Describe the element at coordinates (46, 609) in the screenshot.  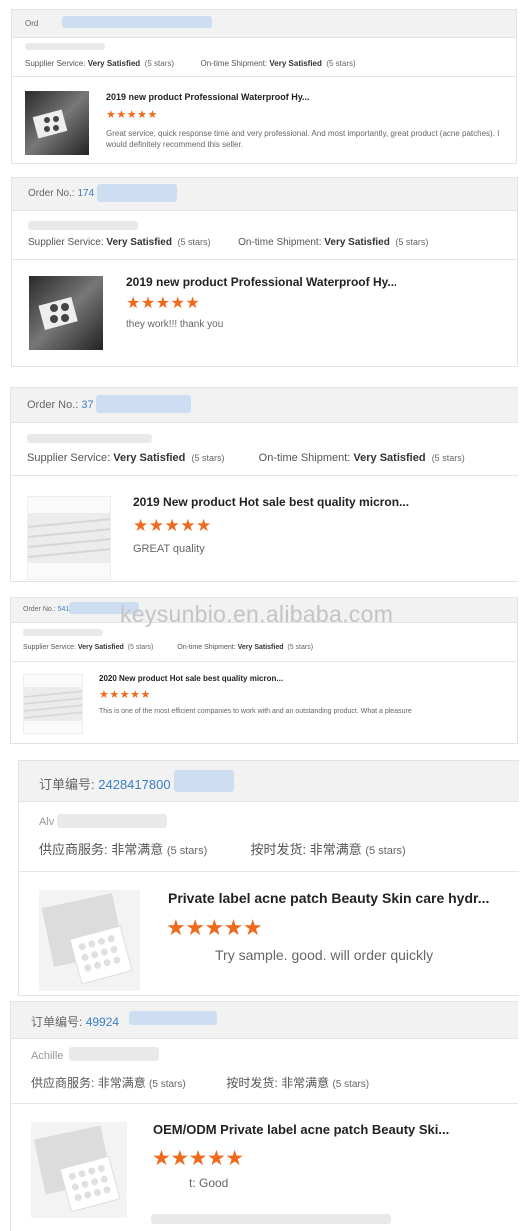
I see `order-number: Order No.: 541` at that location.